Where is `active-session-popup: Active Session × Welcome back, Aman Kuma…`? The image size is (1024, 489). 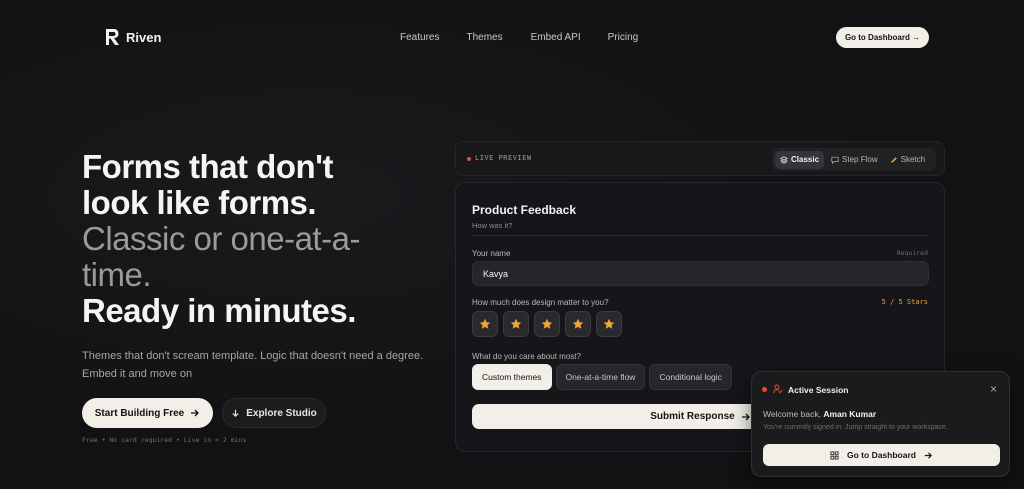 active-session-popup: Active Session × Welcome back, Aman Kuma… is located at coordinates (880, 424).